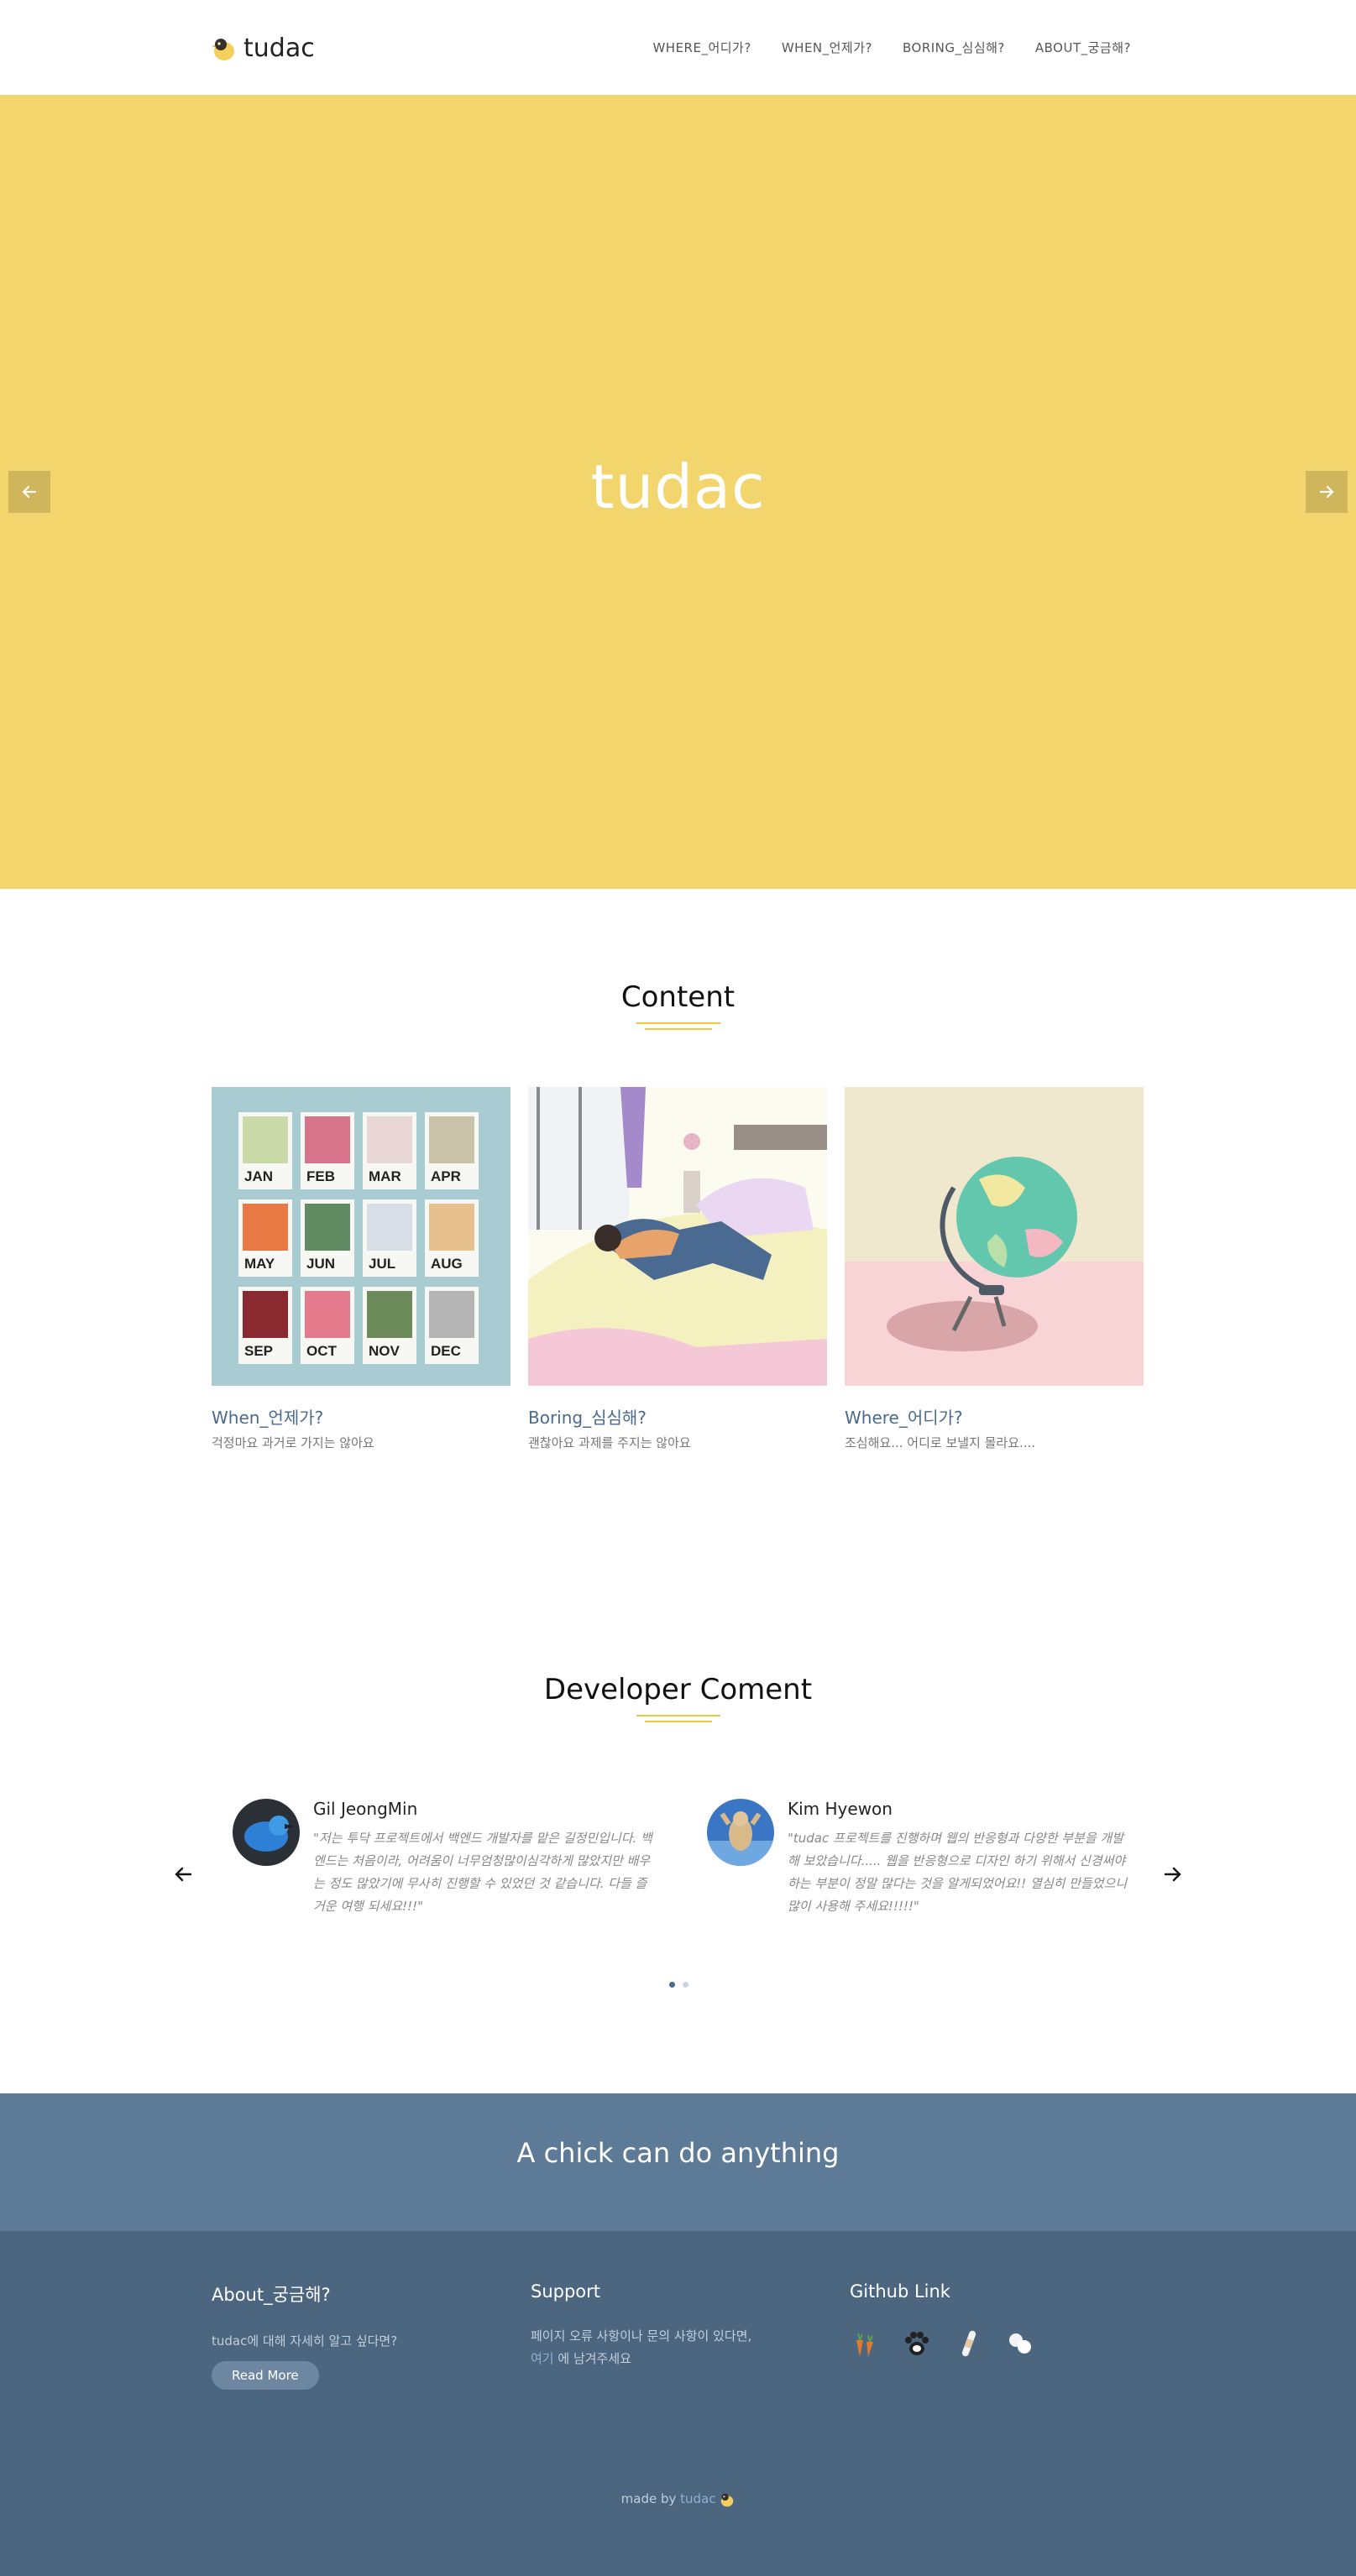 This screenshot has width=1356, height=2576. Describe the element at coordinates (678, 2153) in the screenshot. I see `banner-text: A chick can do anything` at that location.